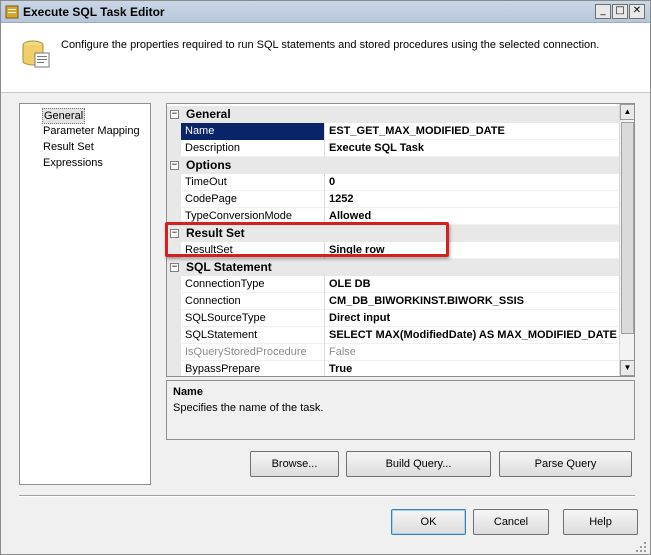 The image size is (651, 555). What do you see at coordinates (253, 301) in the screenshot?
I see `property-name: Connection` at bounding box center [253, 301].